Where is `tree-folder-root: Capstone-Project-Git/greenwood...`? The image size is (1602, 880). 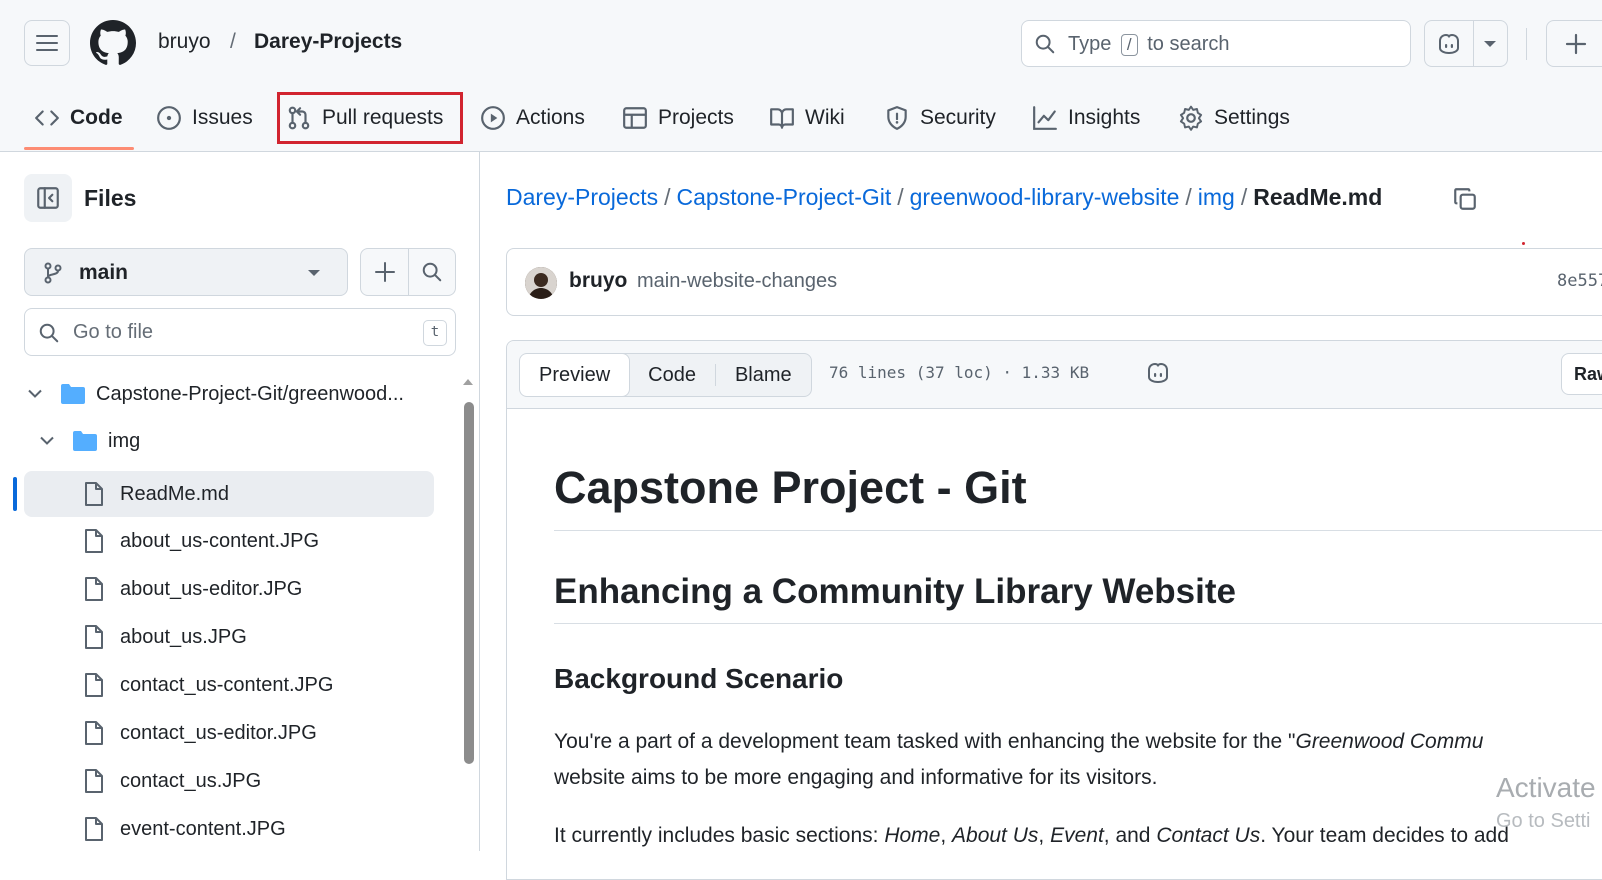 tree-folder-root: Capstone-Project-Git/greenwood... is located at coordinates (229, 395).